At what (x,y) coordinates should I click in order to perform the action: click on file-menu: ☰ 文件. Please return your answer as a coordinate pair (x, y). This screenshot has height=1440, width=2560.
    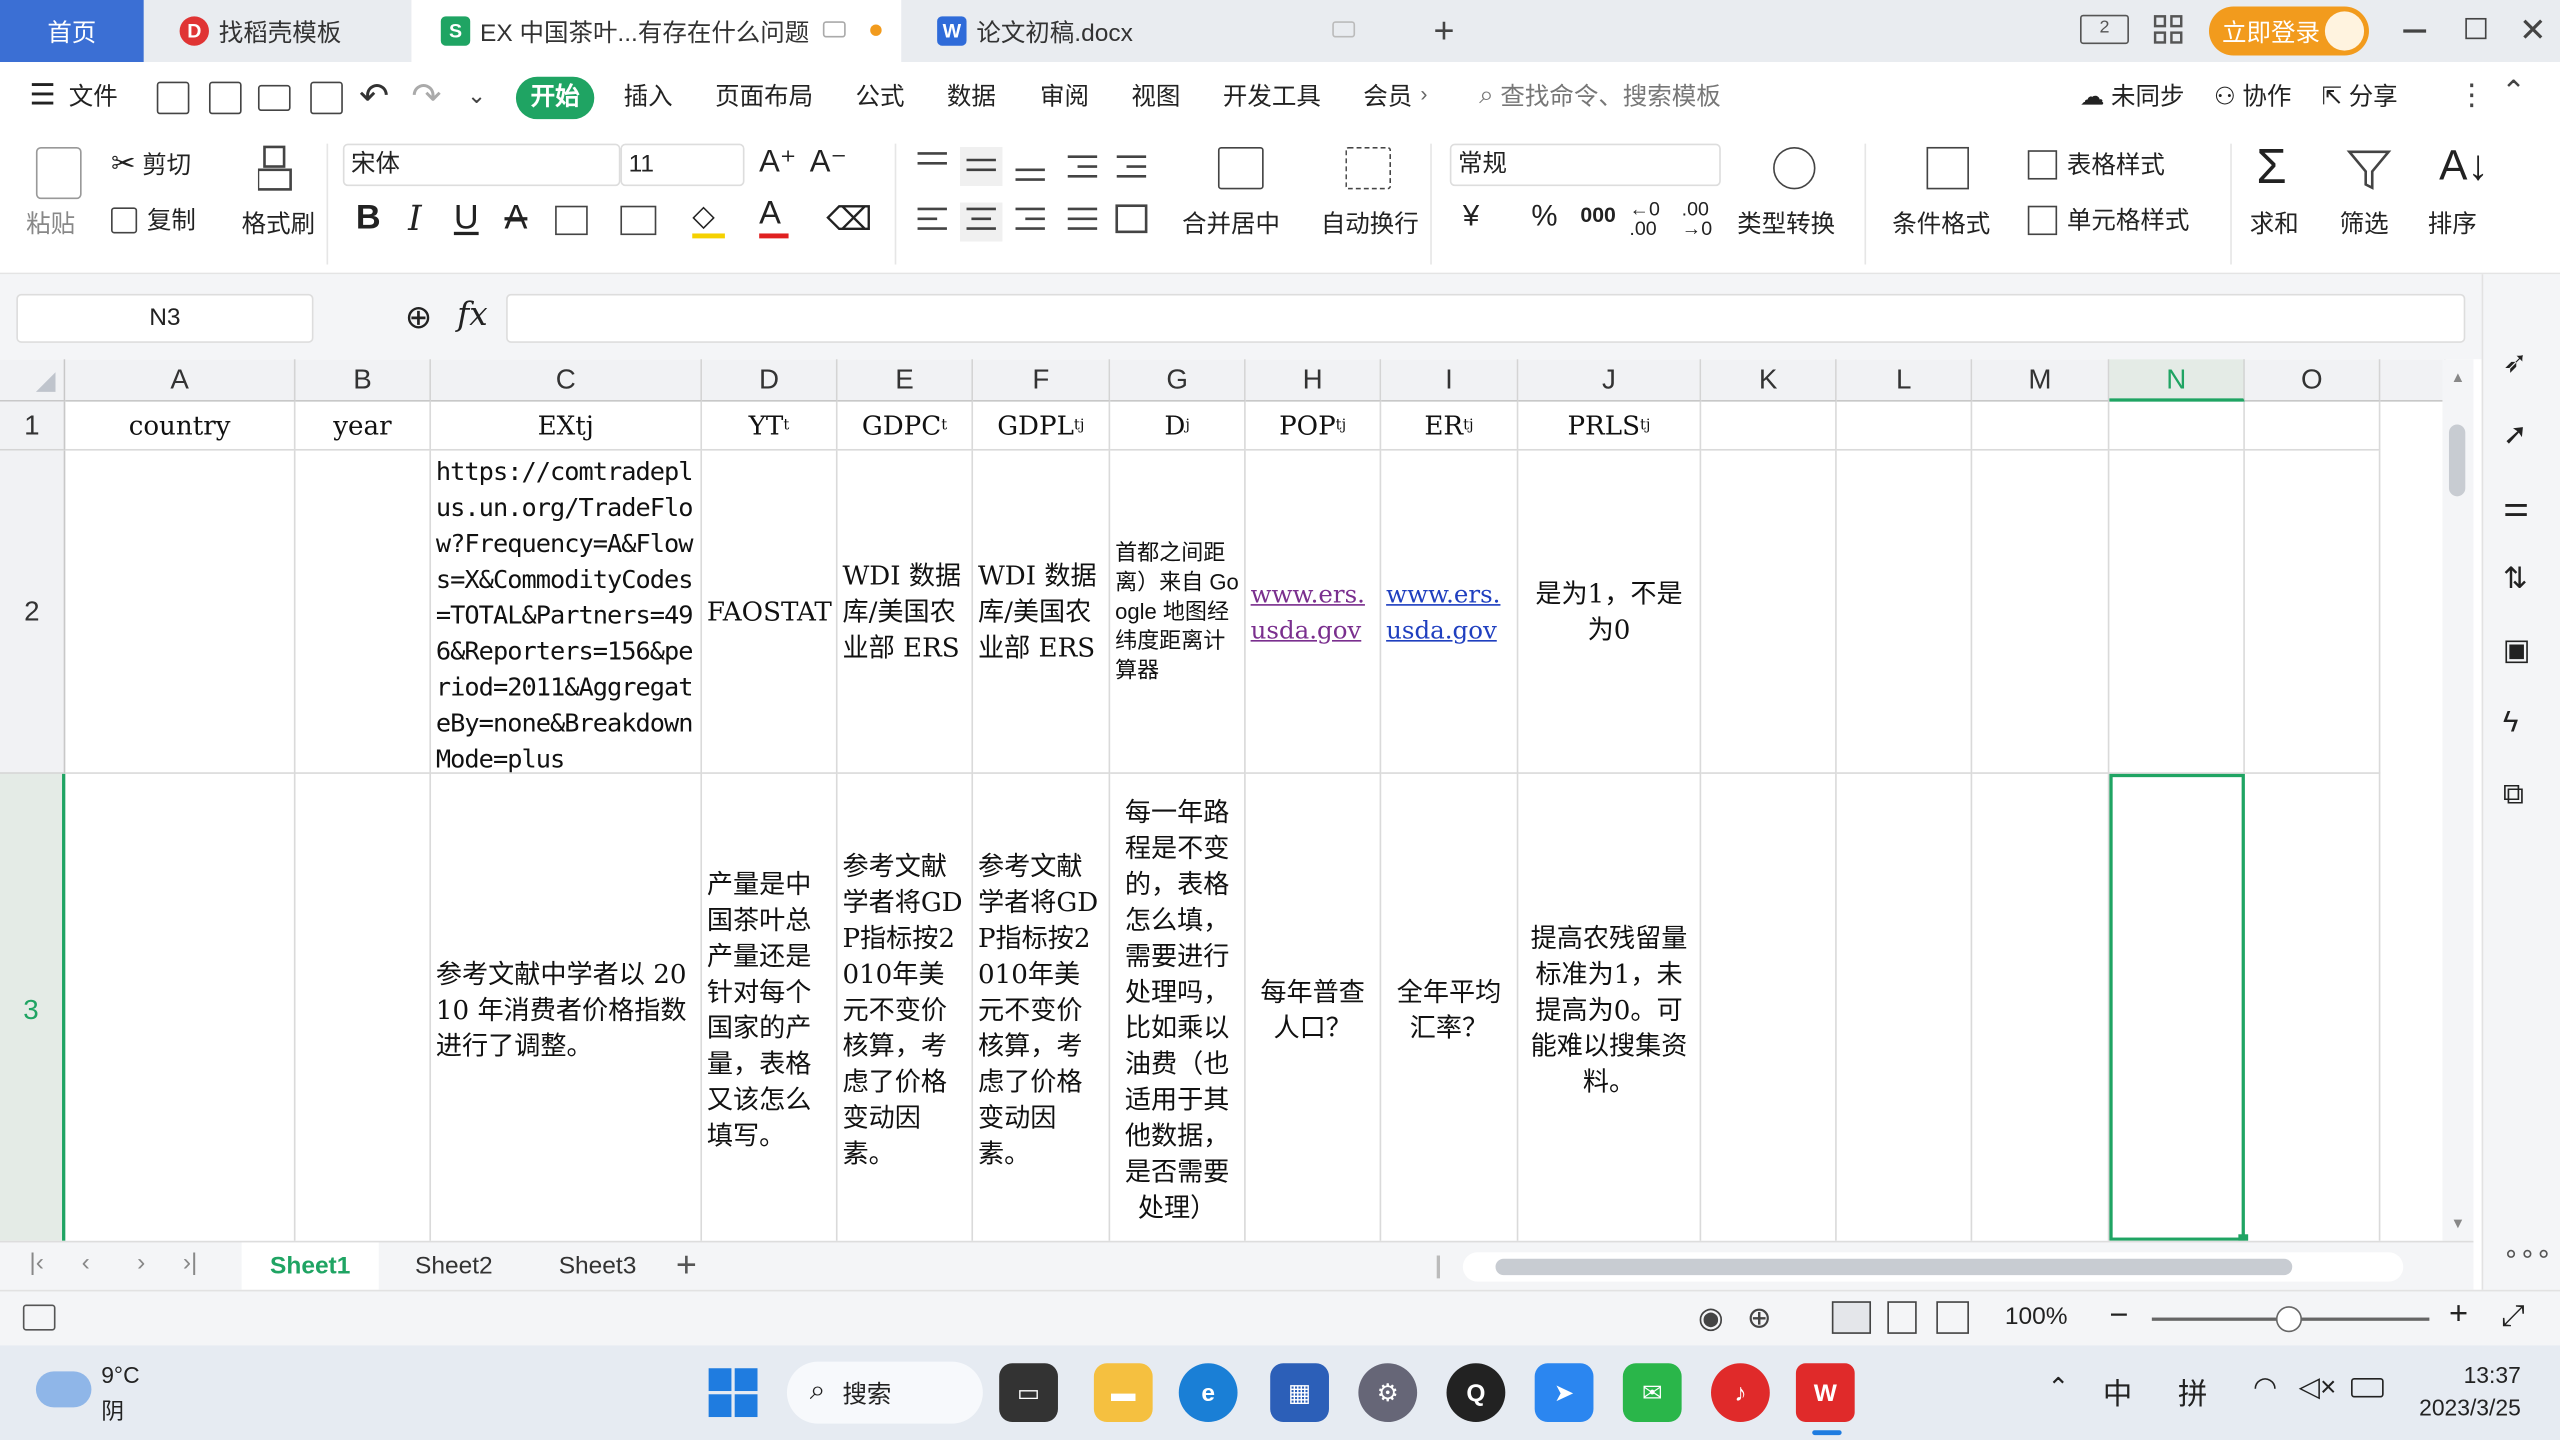
    Looking at the image, I should click on (73, 95).